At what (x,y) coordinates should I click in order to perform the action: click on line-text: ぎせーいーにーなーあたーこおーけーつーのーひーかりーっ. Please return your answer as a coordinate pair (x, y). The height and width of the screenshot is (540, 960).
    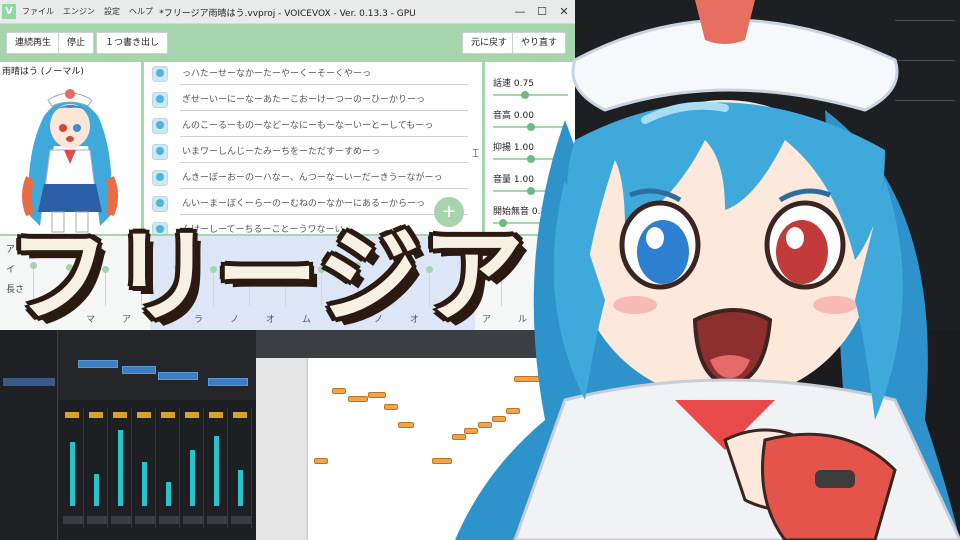
    Looking at the image, I should click on (303, 98).